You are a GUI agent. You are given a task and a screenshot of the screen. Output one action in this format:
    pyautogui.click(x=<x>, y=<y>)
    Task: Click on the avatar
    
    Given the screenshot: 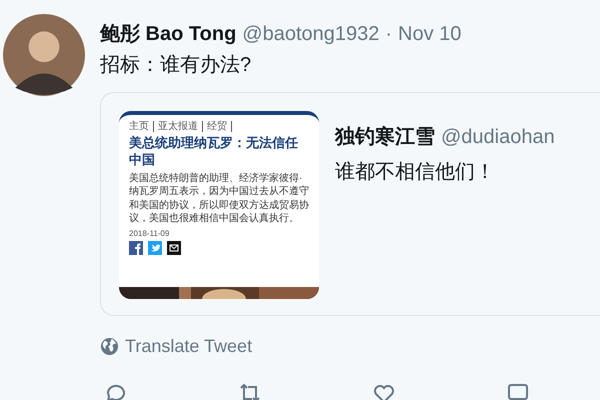 What is the action you would take?
    pyautogui.click(x=44, y=55)
    